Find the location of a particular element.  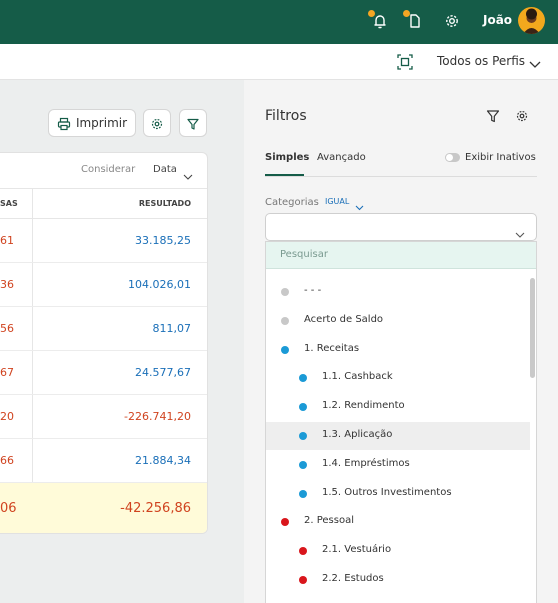

category-option-label: Acerto de Saldo is located at coordinates (344, 319).